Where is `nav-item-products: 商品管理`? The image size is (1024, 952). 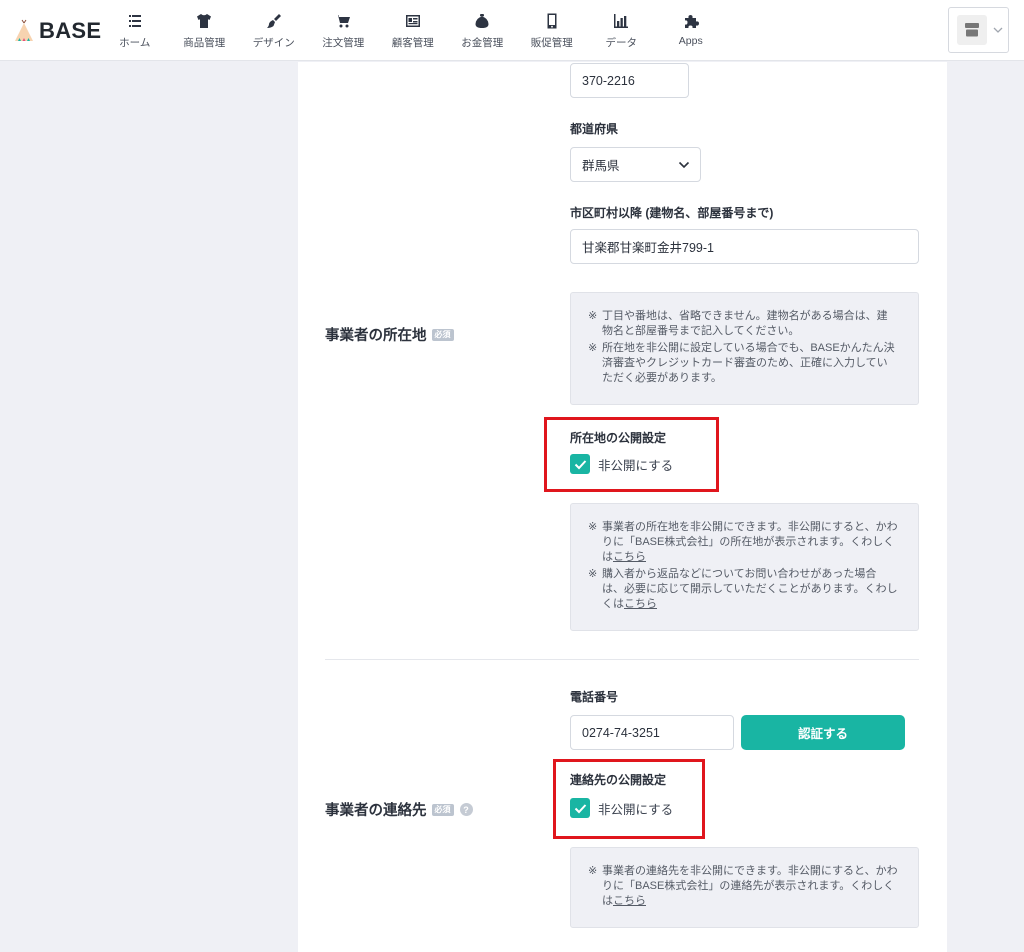
nav-item-products: 商品管理 is located at coordinates (205, 30).